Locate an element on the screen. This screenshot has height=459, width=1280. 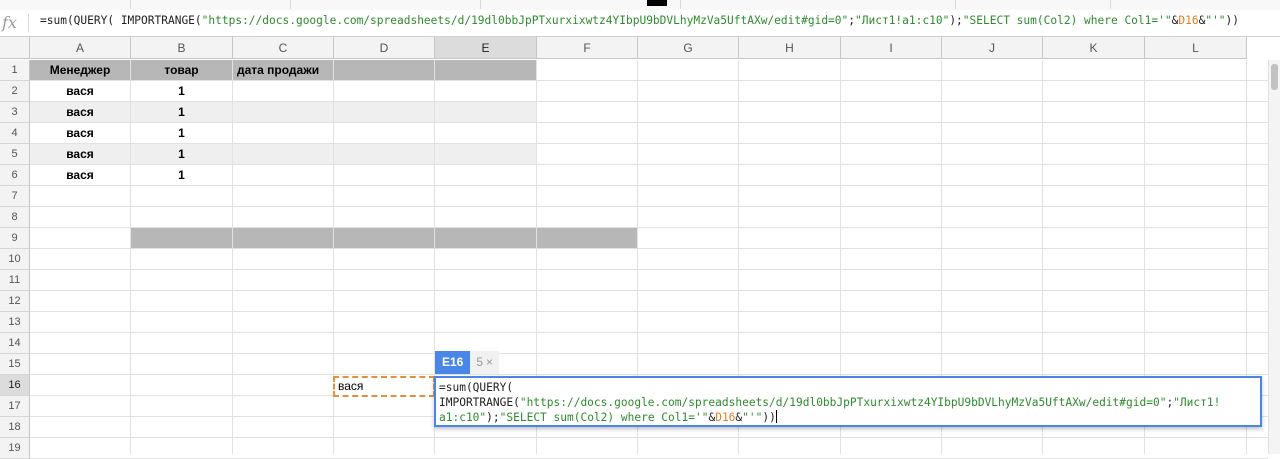
column-header-a: A is located at coordinates (80, 48).